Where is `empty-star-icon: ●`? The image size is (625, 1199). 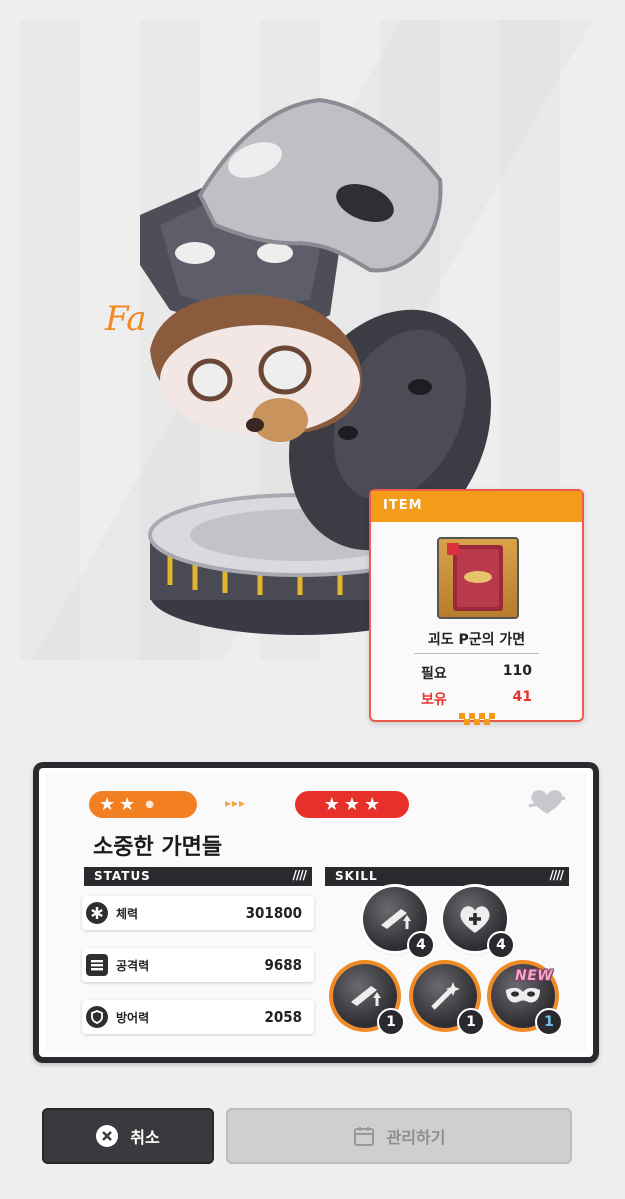 empty-star-icon: ● is located at coordinates (150, 804).